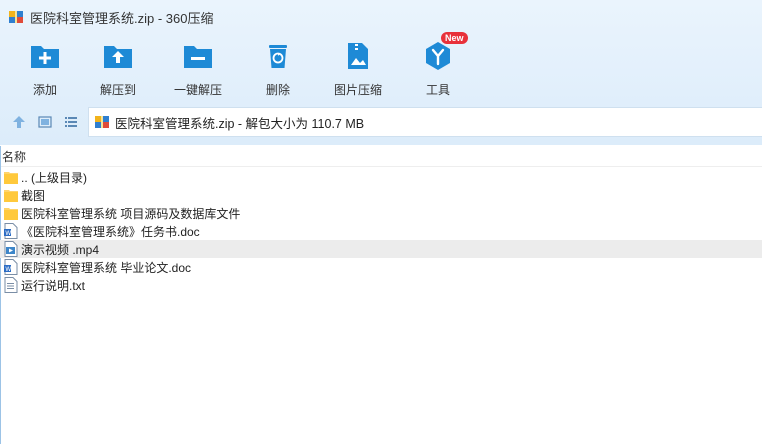 The image size is (762, 444). I want to click on list-view-button, so click(71, 122).